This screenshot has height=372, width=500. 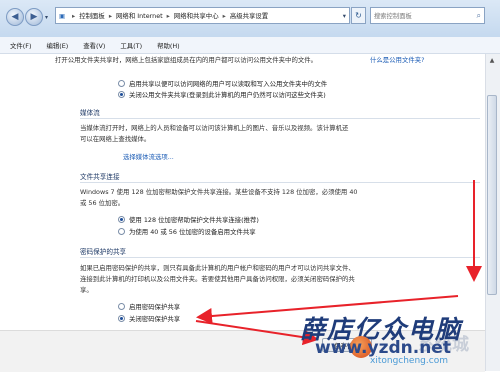 I want to click on address-dropdown-icon: ▾, so click(x=344, y=16).